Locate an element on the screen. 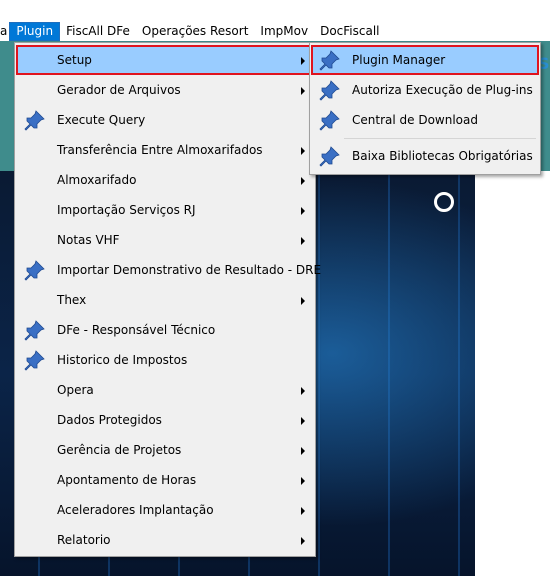  menu-item-label: Central de Download is located at coordinates (415, 120).